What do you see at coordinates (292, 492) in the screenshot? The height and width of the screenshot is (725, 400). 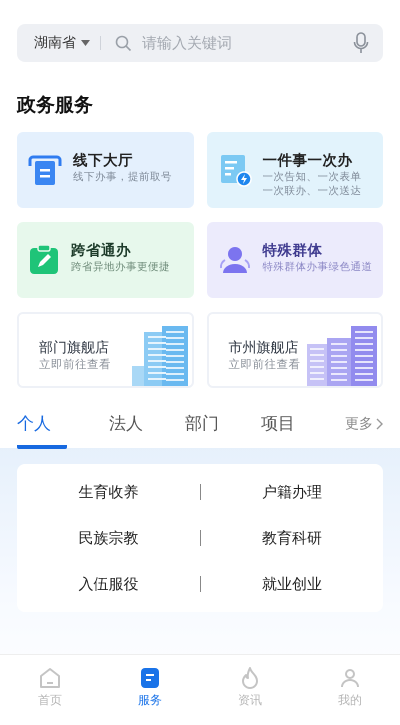 I see `topic-item: 户籍办理` at bounding box center [292, 492].